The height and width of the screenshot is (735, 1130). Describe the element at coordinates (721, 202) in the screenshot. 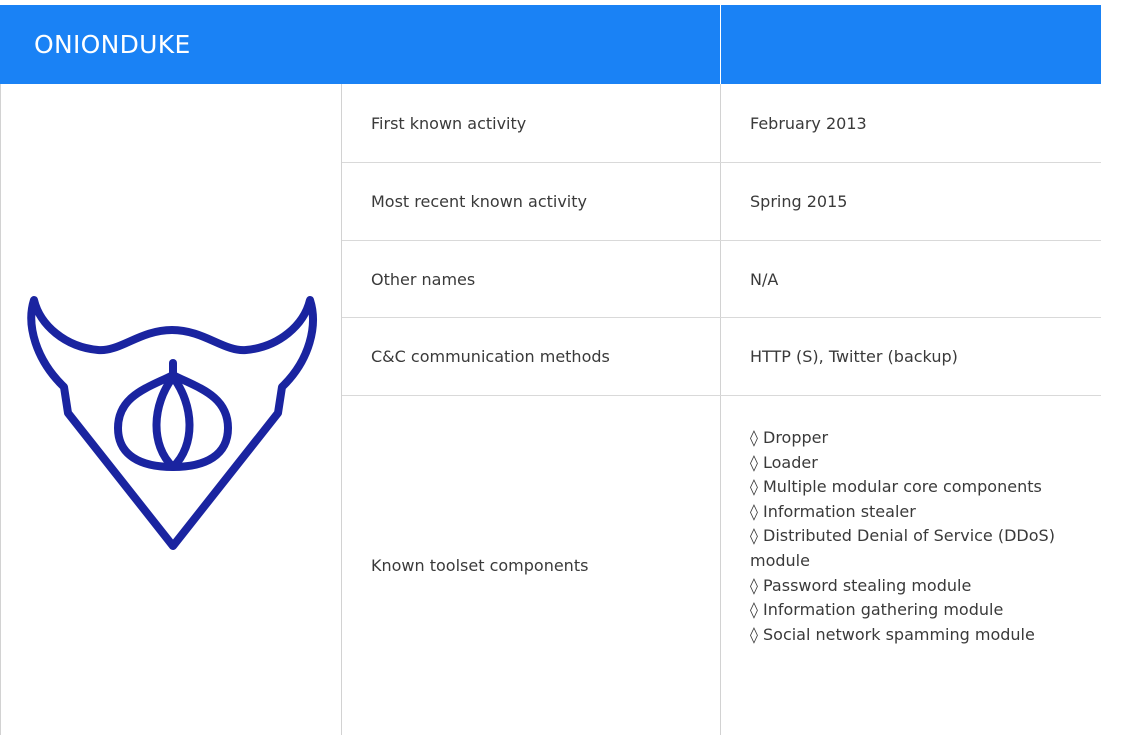

I see `table-row: Most recent known activity Spring 2015` at that location.